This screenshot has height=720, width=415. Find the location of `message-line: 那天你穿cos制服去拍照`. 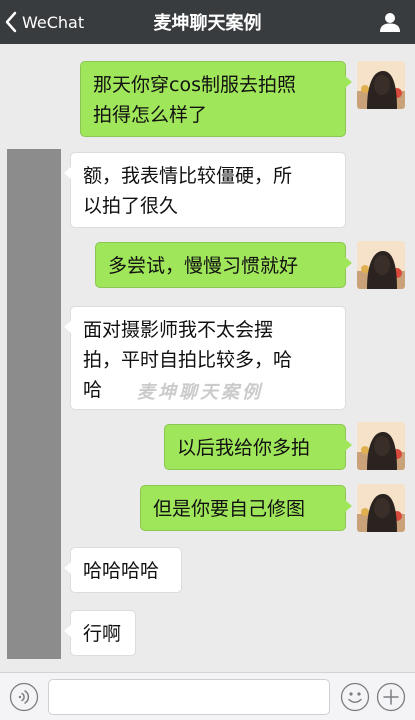

message-line: 那天你穿cos制服去拍照 is located at coordinates (194, 85).